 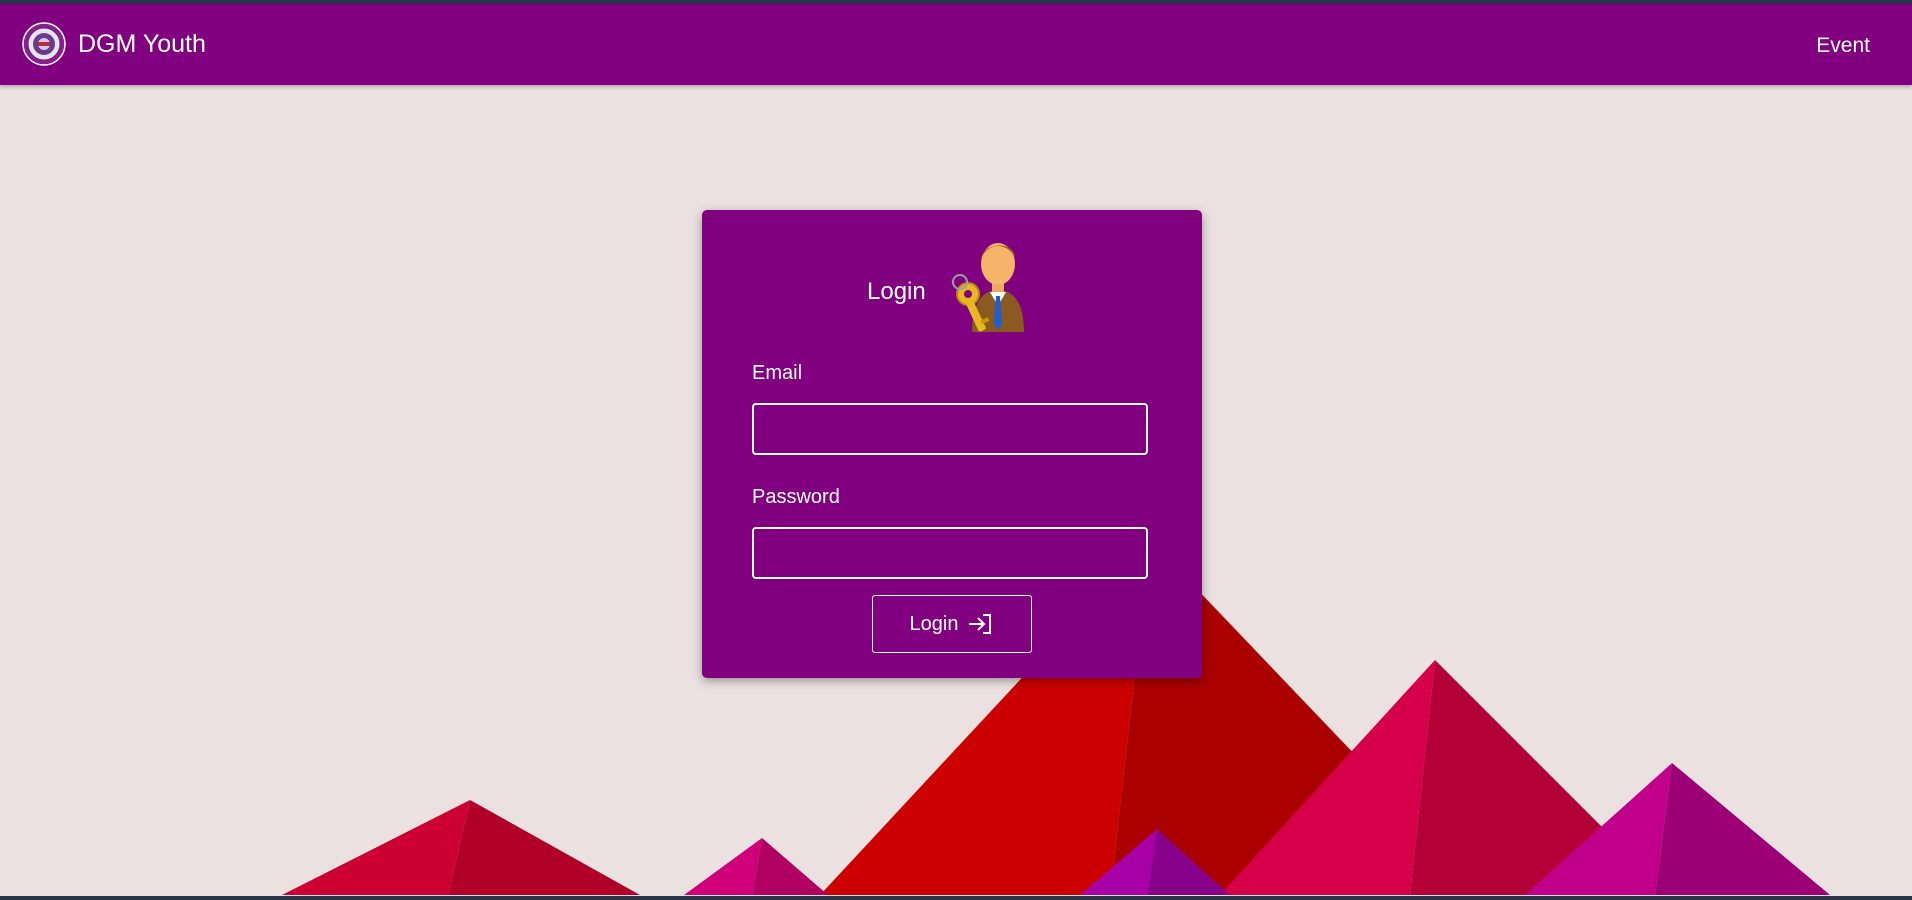 I want to click on login-card: Login Email Password Login, so click(x=952, y=444).